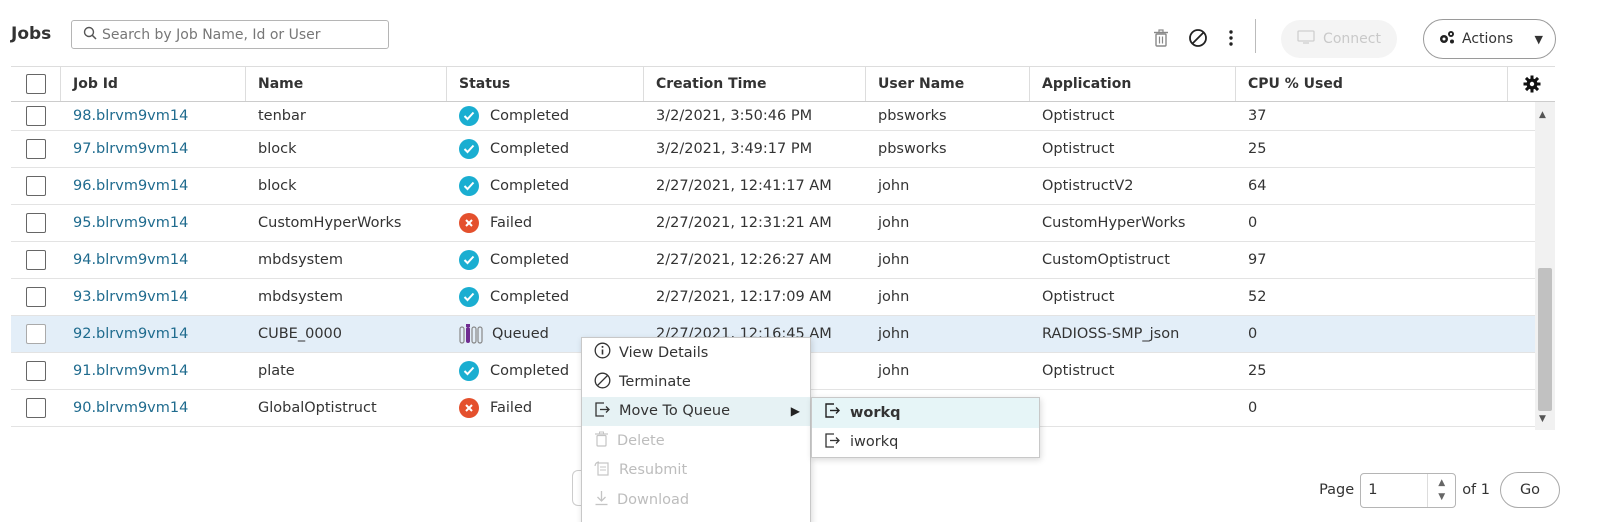  What do you see at coordinates (925, 443) in the screenshot?
I see `submenu-item-iworkq: iworkq` at bounding box center [925, 443].